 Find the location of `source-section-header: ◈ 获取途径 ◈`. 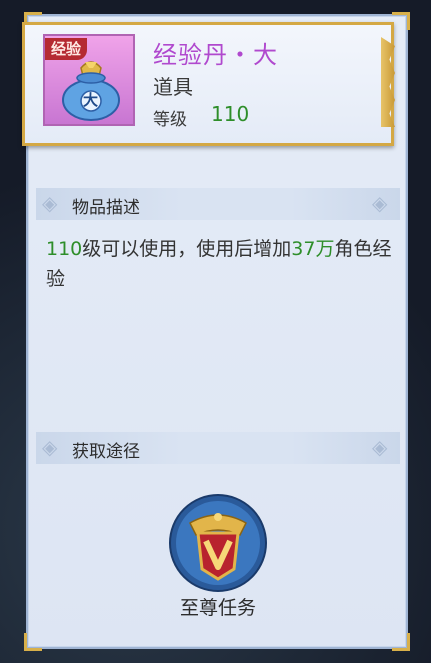

source-section-header: ◈ 获取途径 ◈ is located at coordinates (218, 448).